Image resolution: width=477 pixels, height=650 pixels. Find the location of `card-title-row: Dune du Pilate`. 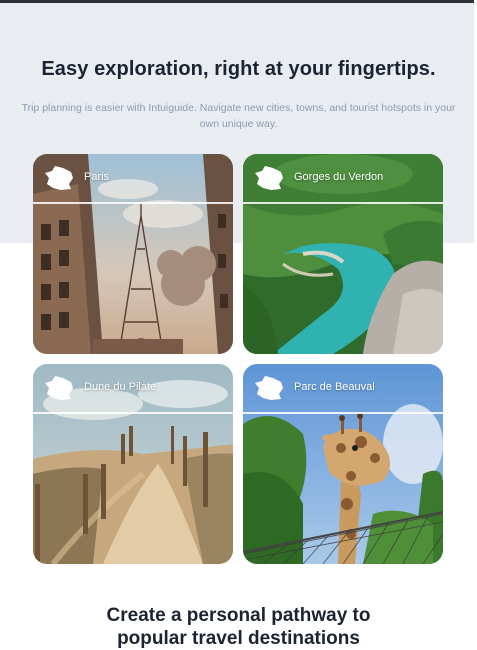

card-title-row: Dune du Pilate is located at coordinates (133, 389).